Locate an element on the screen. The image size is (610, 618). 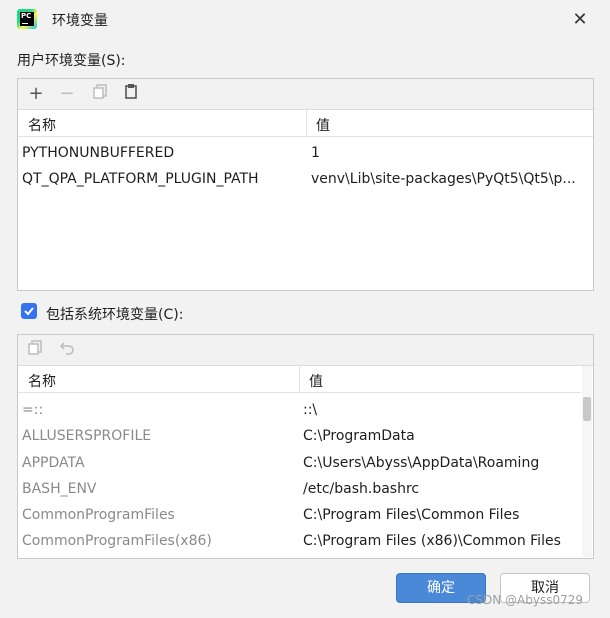
var-value: 1 is located at coordinates (315, 153).